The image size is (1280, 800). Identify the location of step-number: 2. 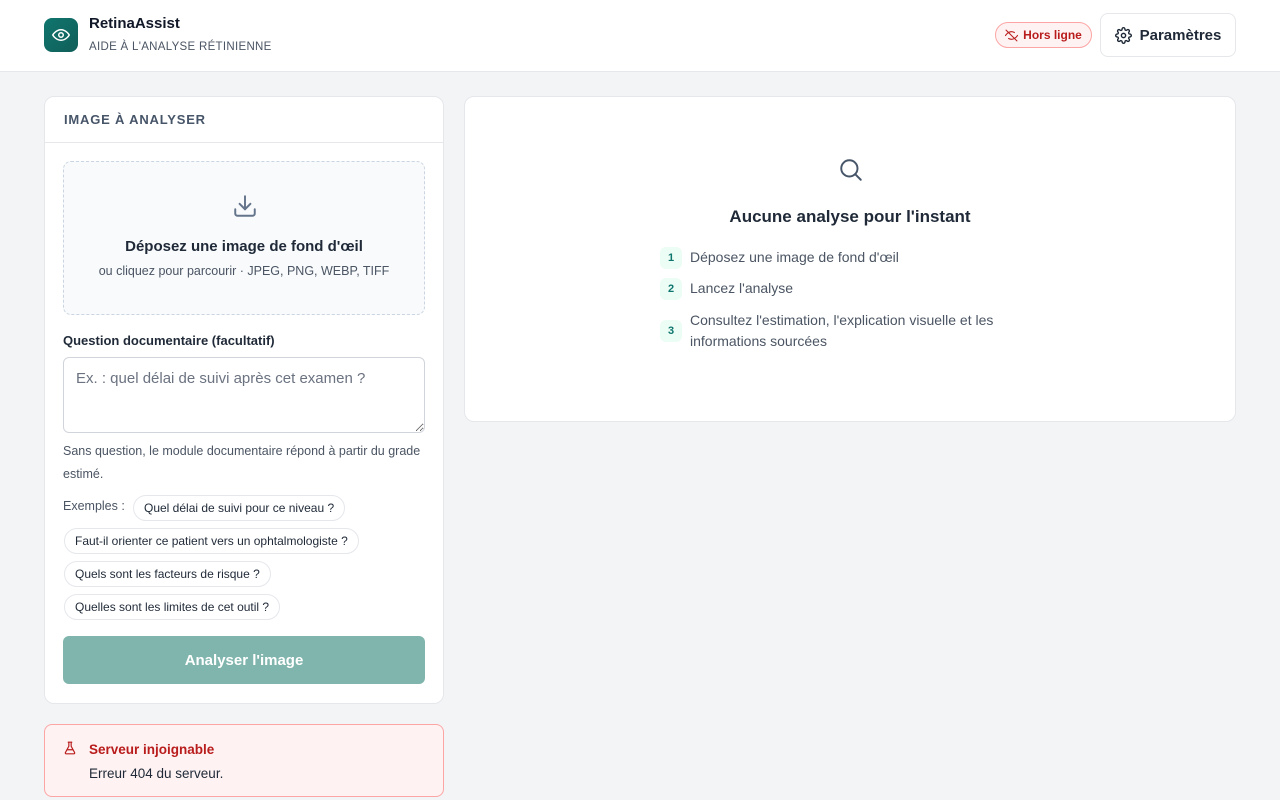
(671, 289).